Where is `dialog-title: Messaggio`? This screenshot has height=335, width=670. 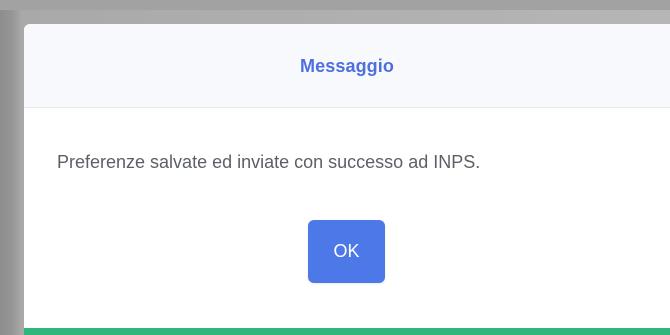
dialog-title: Messaggio is located at coordinates (347, 66).